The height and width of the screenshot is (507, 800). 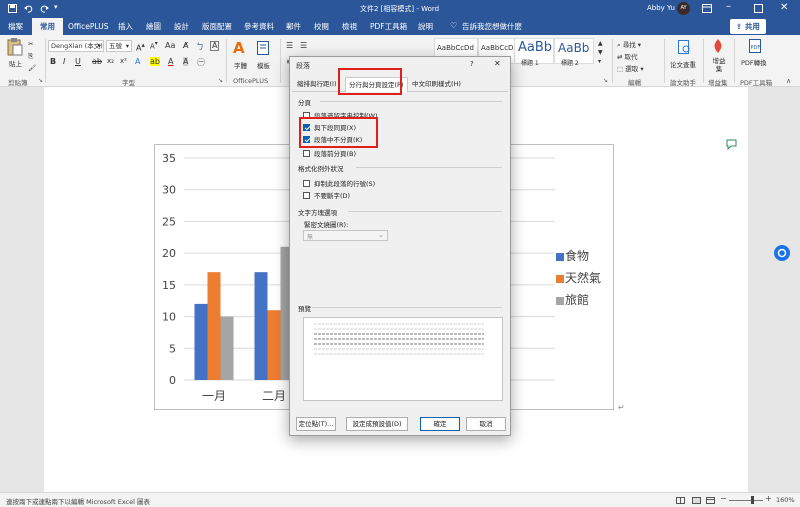 I want to click on paste-button: 貼上, so click(x=15, y=63).